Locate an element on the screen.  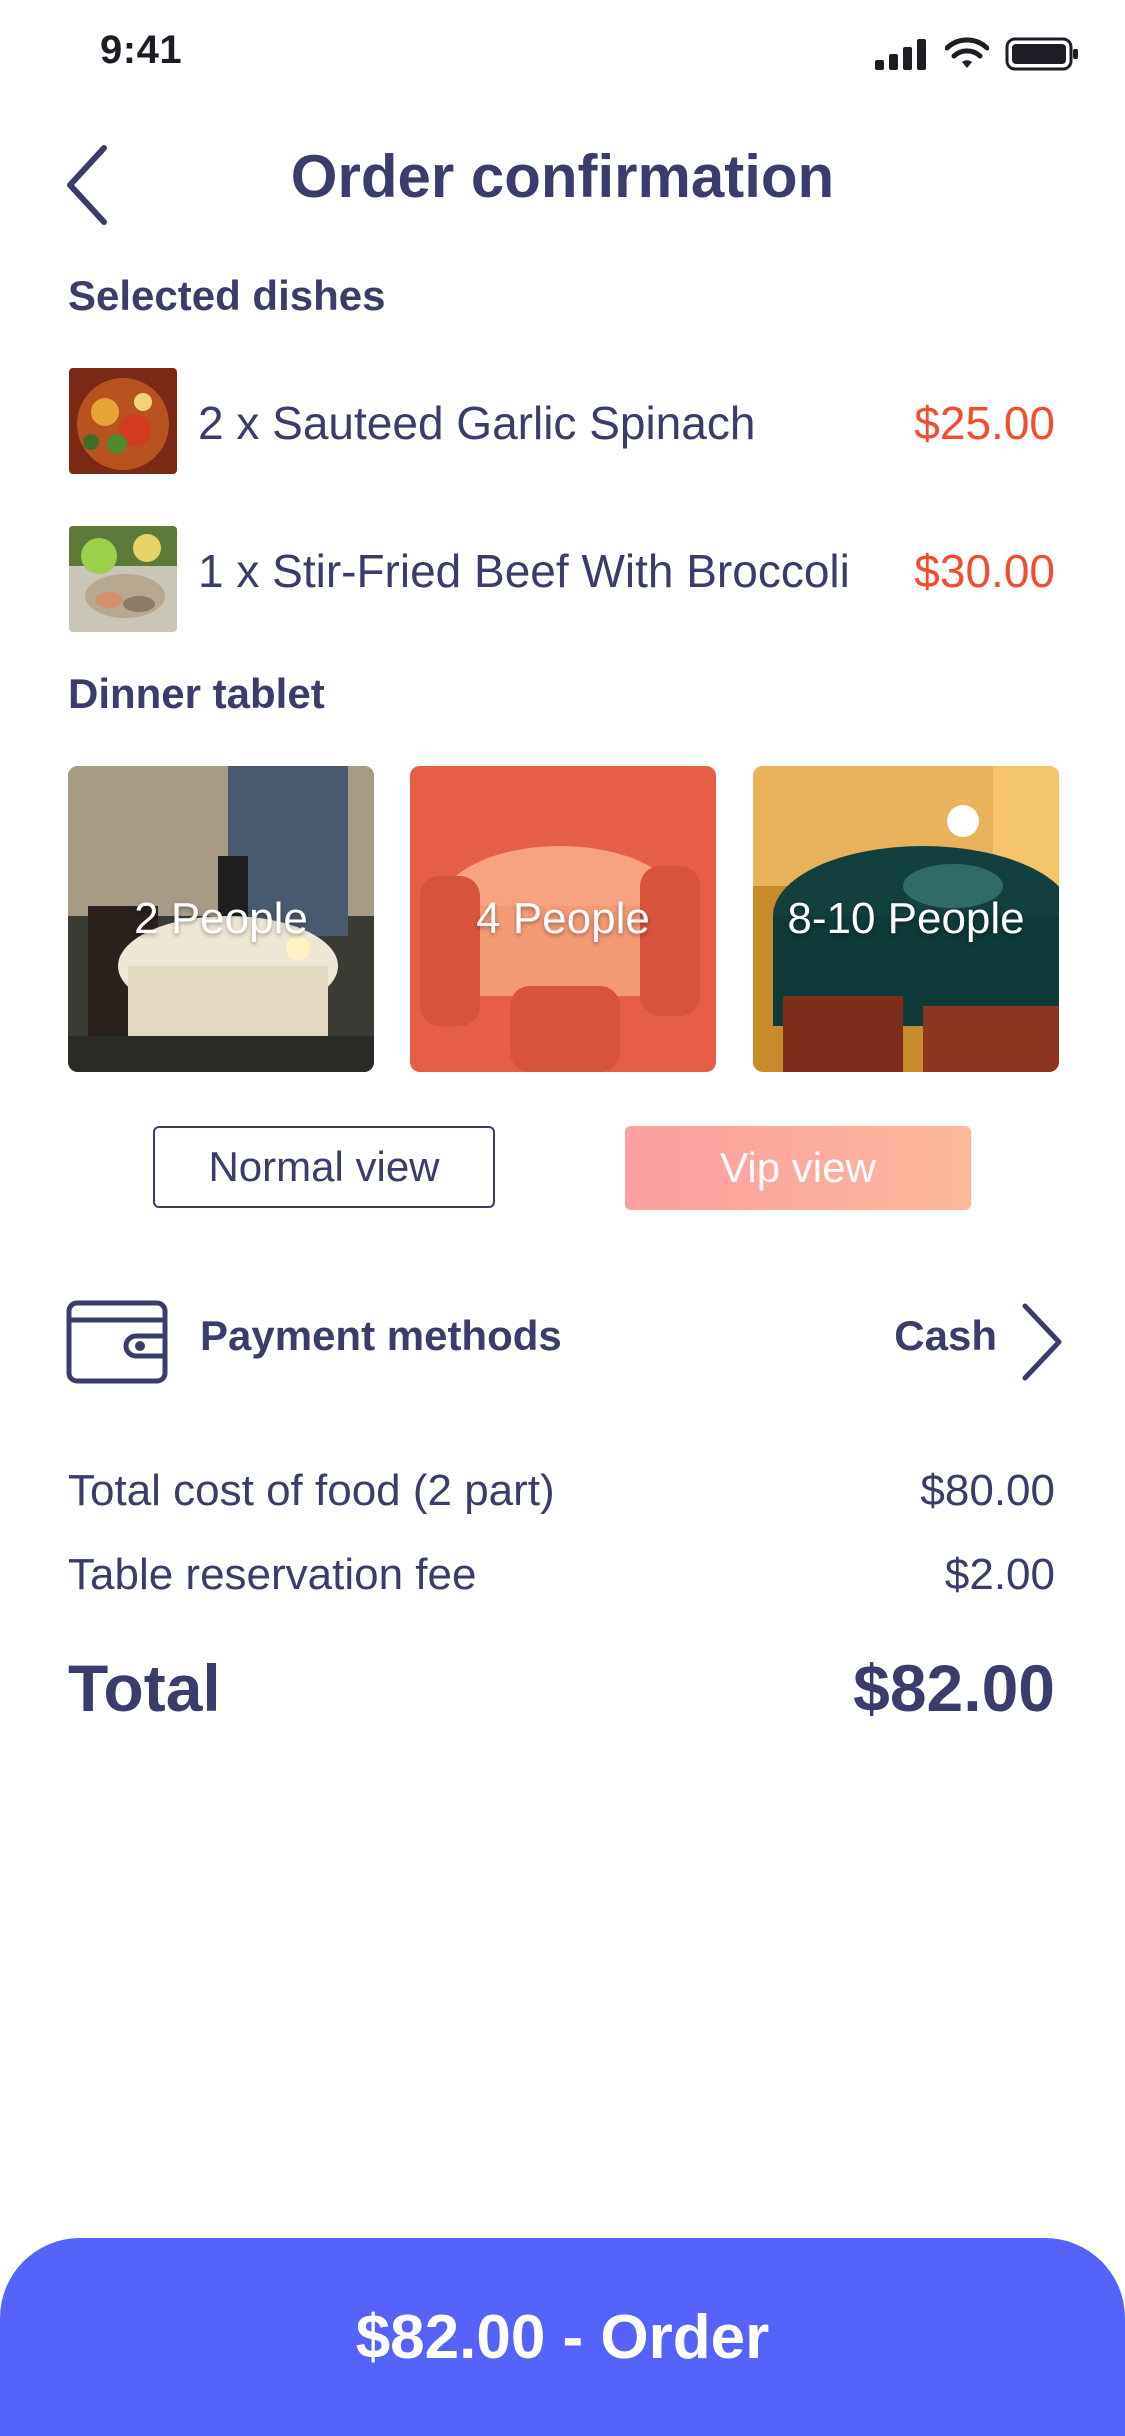
table-option-label: 2 People is located at coordinates (221, 918).